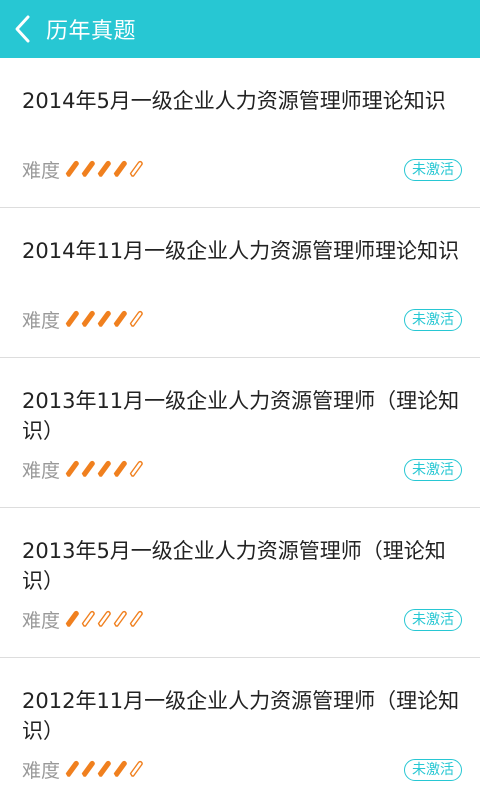 The width and height of the screenshot is (480, 808). Describe the element at coordinates (23, 29) in the screenshot. I see `chevron-left-icon` at that location.